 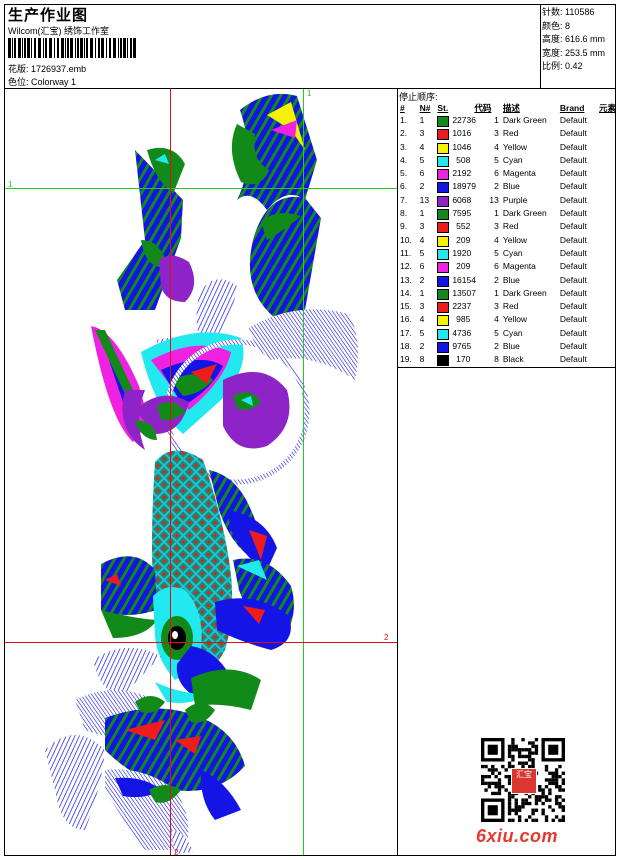 I want to click on table-cell: Blue, so click(x=511, y=279).